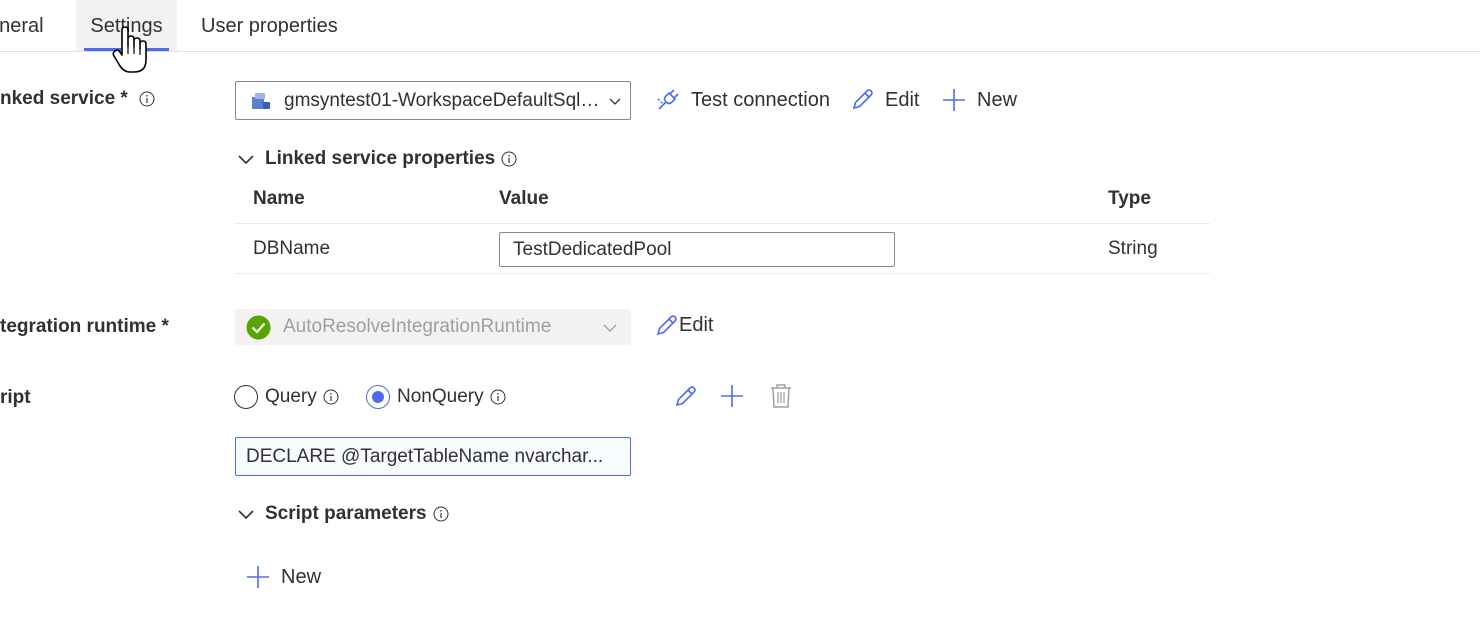 The image size is (1480, 627). What do you see at coordinates (378, 397) in the screenshot?
I see `radio-circle-selected` at bounding box center [378, 397].